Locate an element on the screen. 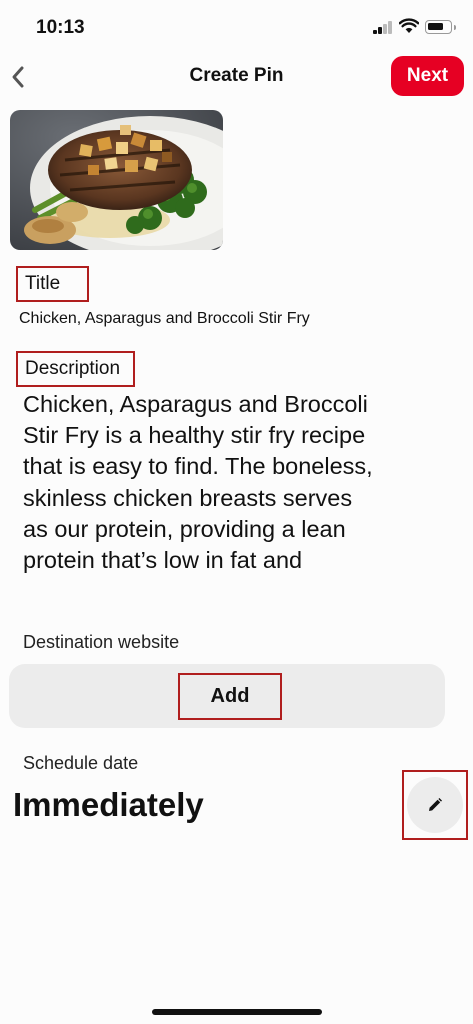 The width and height of the screenshot is (473, 1024). description-label: Description is located at coordinates (75, 369).